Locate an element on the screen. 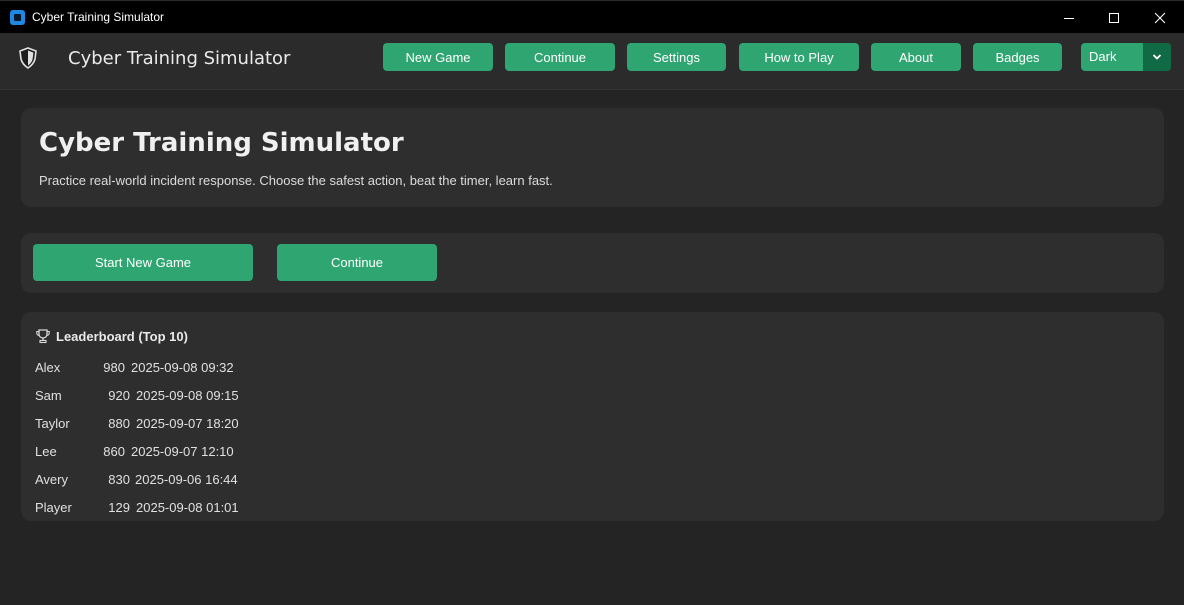 The height and width of the screenshot is (605, 1184). about-button: About is located at coordinates (916, 57).